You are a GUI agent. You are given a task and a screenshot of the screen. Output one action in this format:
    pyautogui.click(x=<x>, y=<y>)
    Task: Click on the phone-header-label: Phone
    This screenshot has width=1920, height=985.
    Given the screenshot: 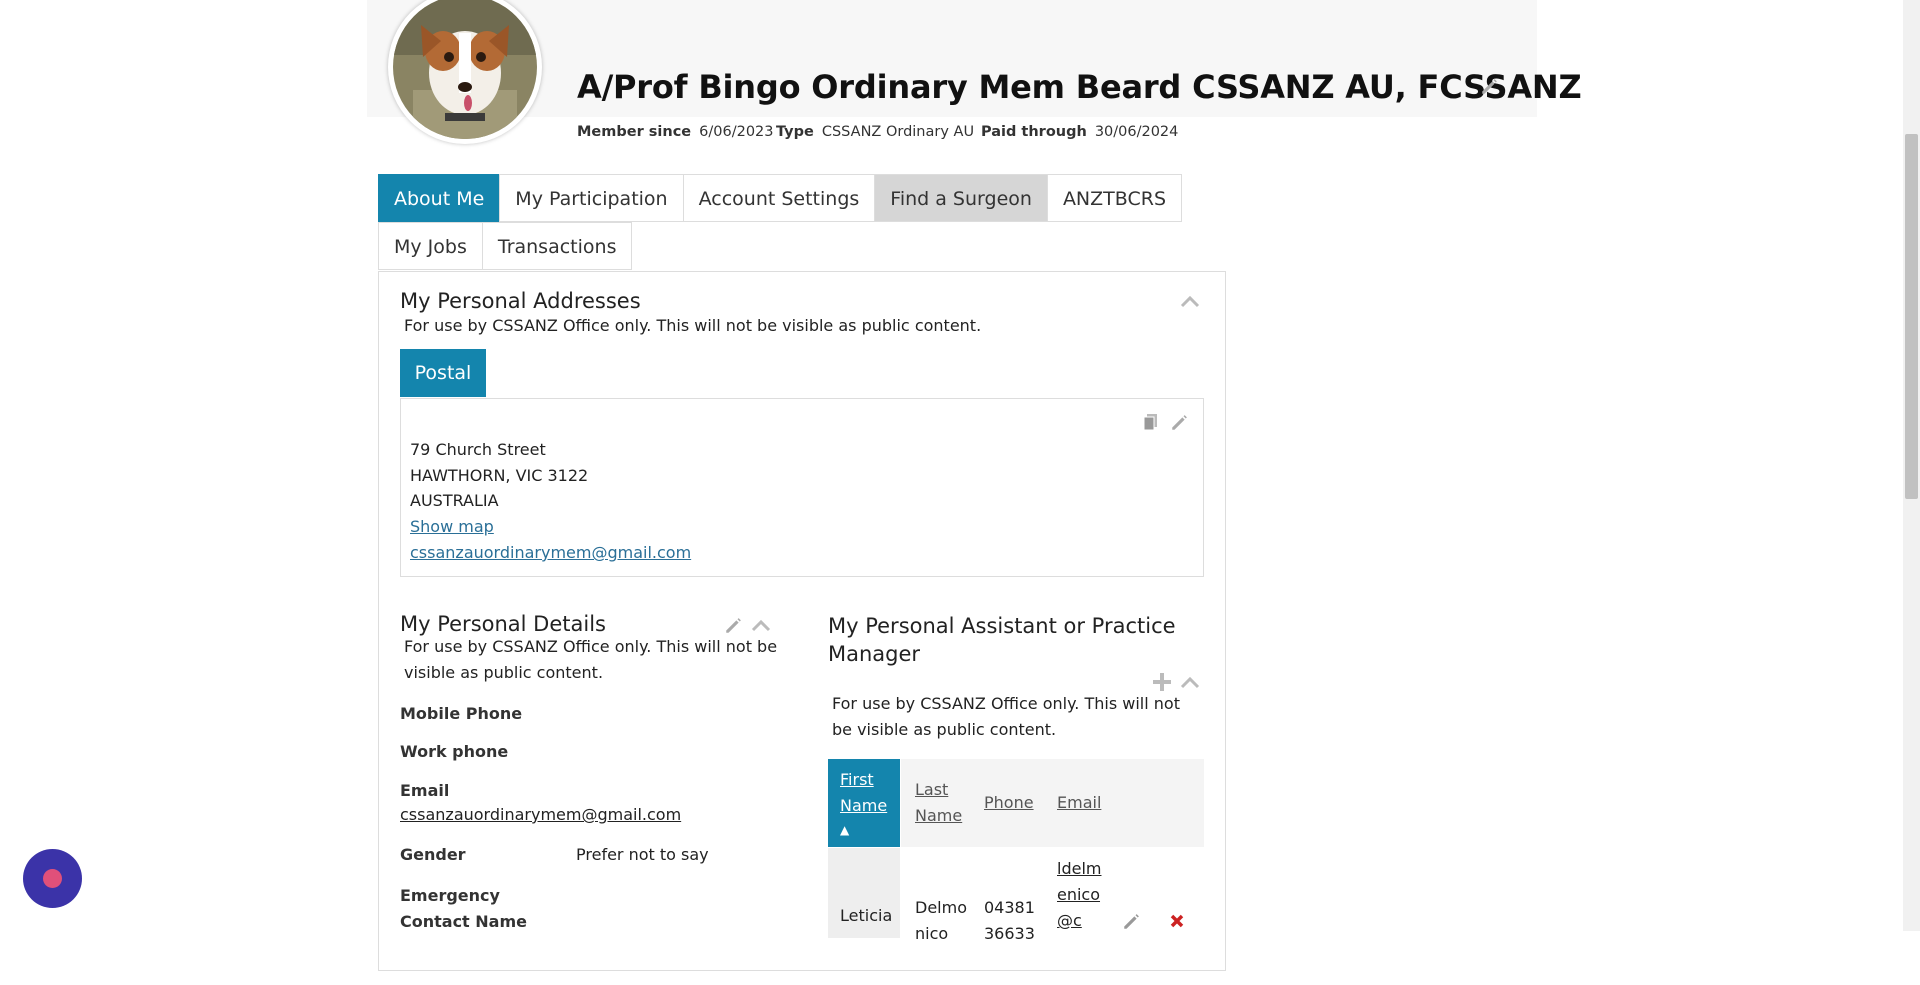 What is the action you would take?
    pyautogui.click(x=1009, y=802)
    